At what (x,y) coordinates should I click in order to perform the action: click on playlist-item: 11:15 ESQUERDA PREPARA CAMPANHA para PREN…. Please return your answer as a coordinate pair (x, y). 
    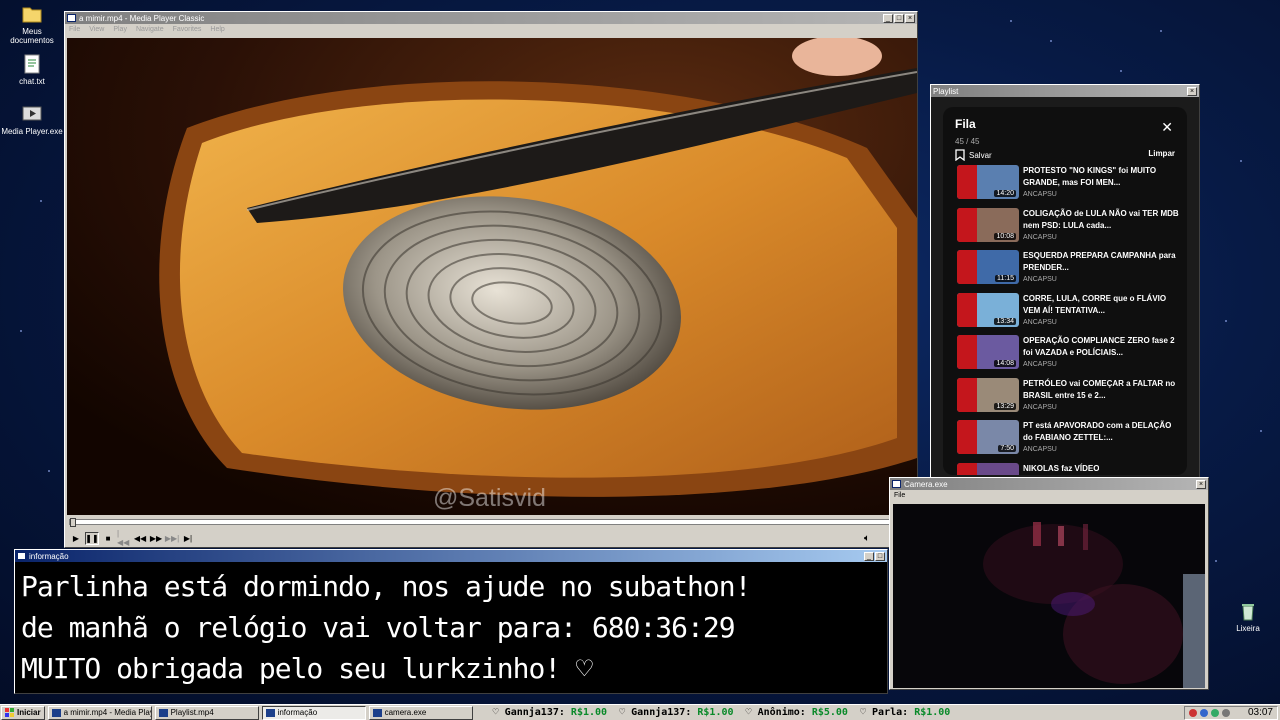
    Looking at the image, I should click on (1065, 271).